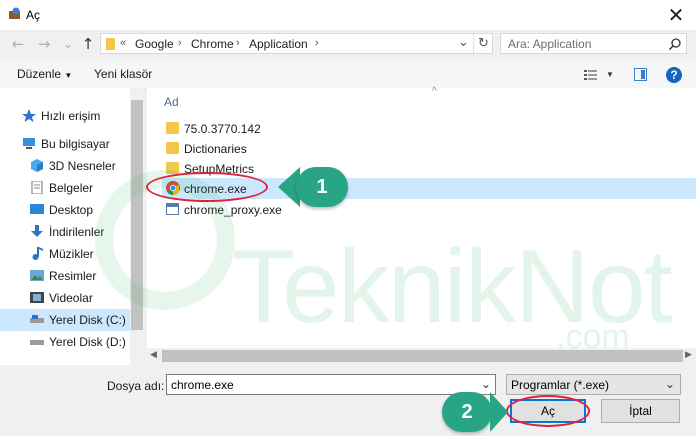 The image size is (696, 436). I want to click on breadcrumb-application: Application, so click(278, 44).